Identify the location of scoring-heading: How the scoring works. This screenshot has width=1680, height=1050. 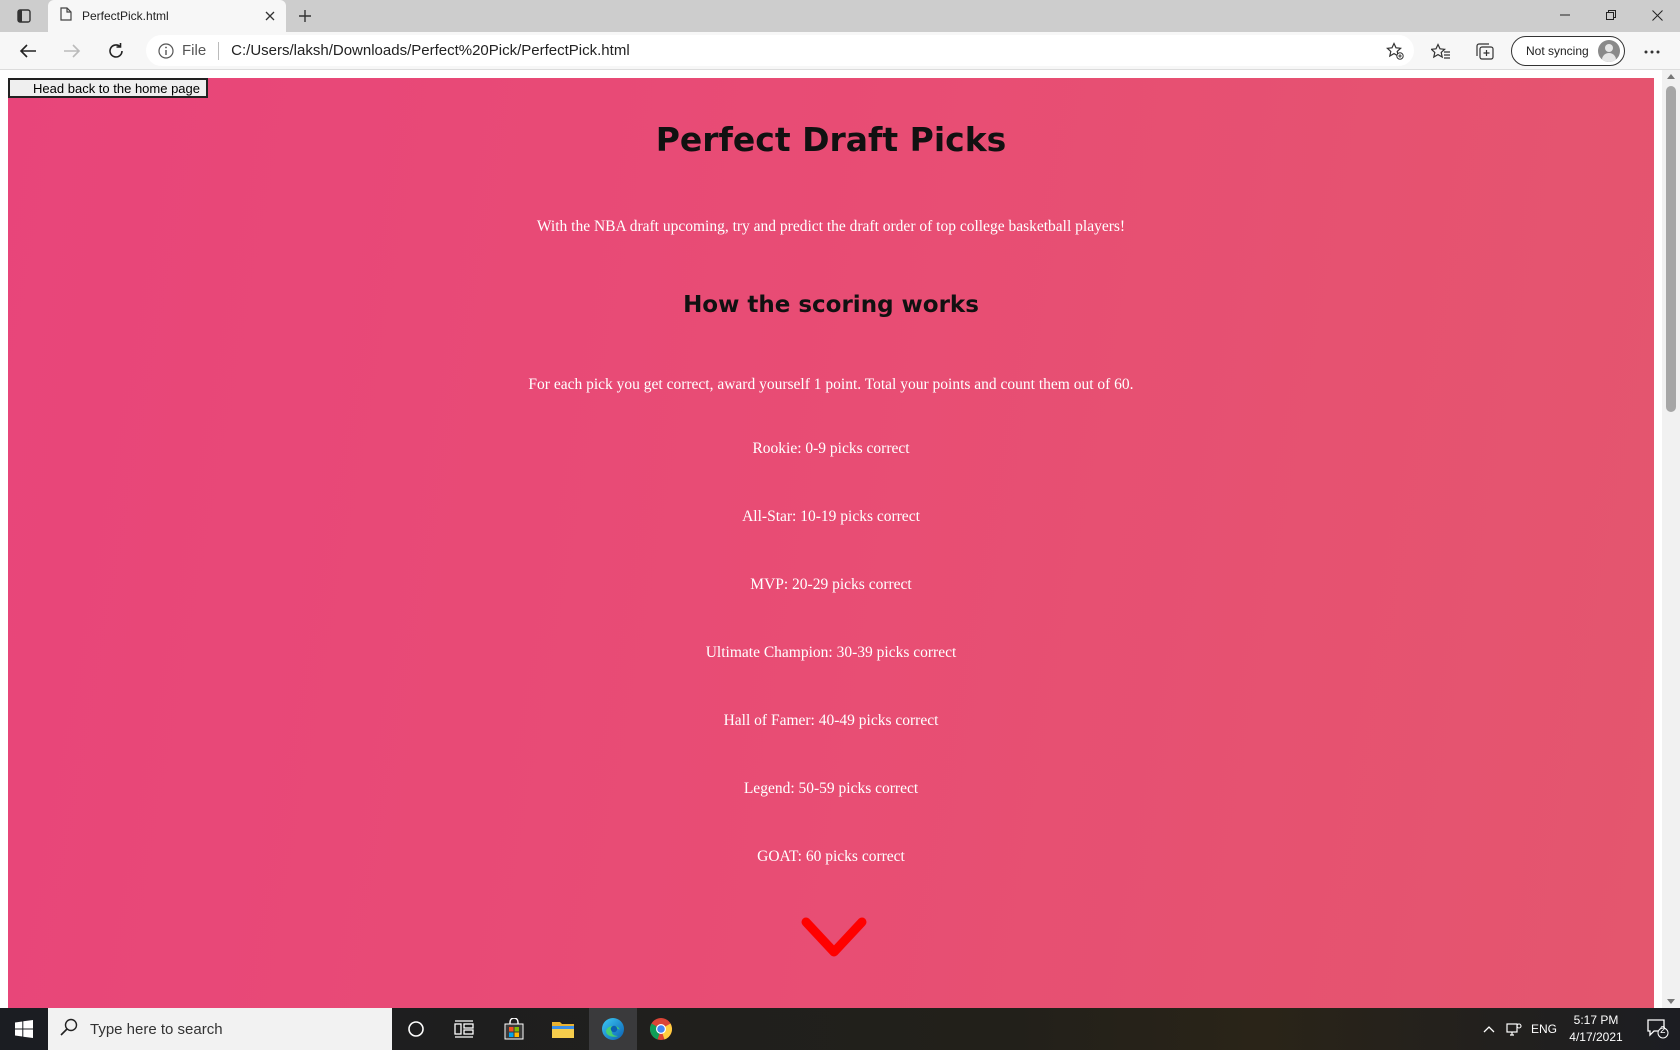
(831, 305).